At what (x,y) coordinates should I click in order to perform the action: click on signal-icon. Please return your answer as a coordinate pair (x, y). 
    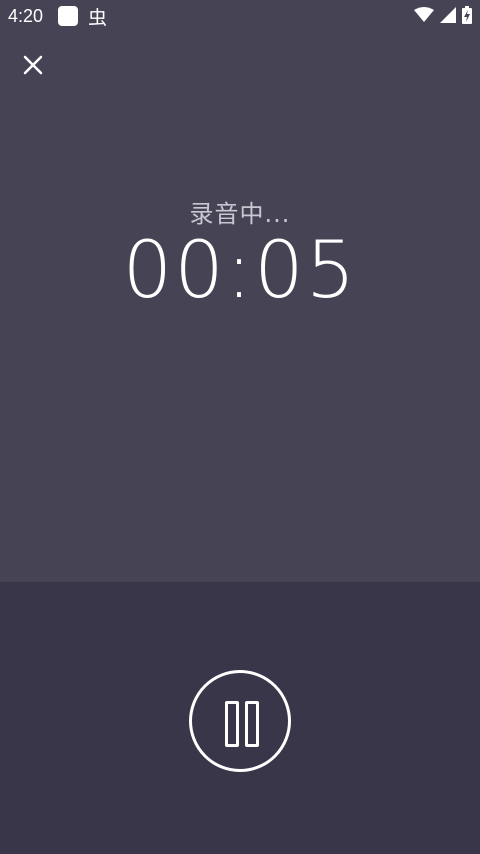
    Looking at the image, I should click on (448, 17).